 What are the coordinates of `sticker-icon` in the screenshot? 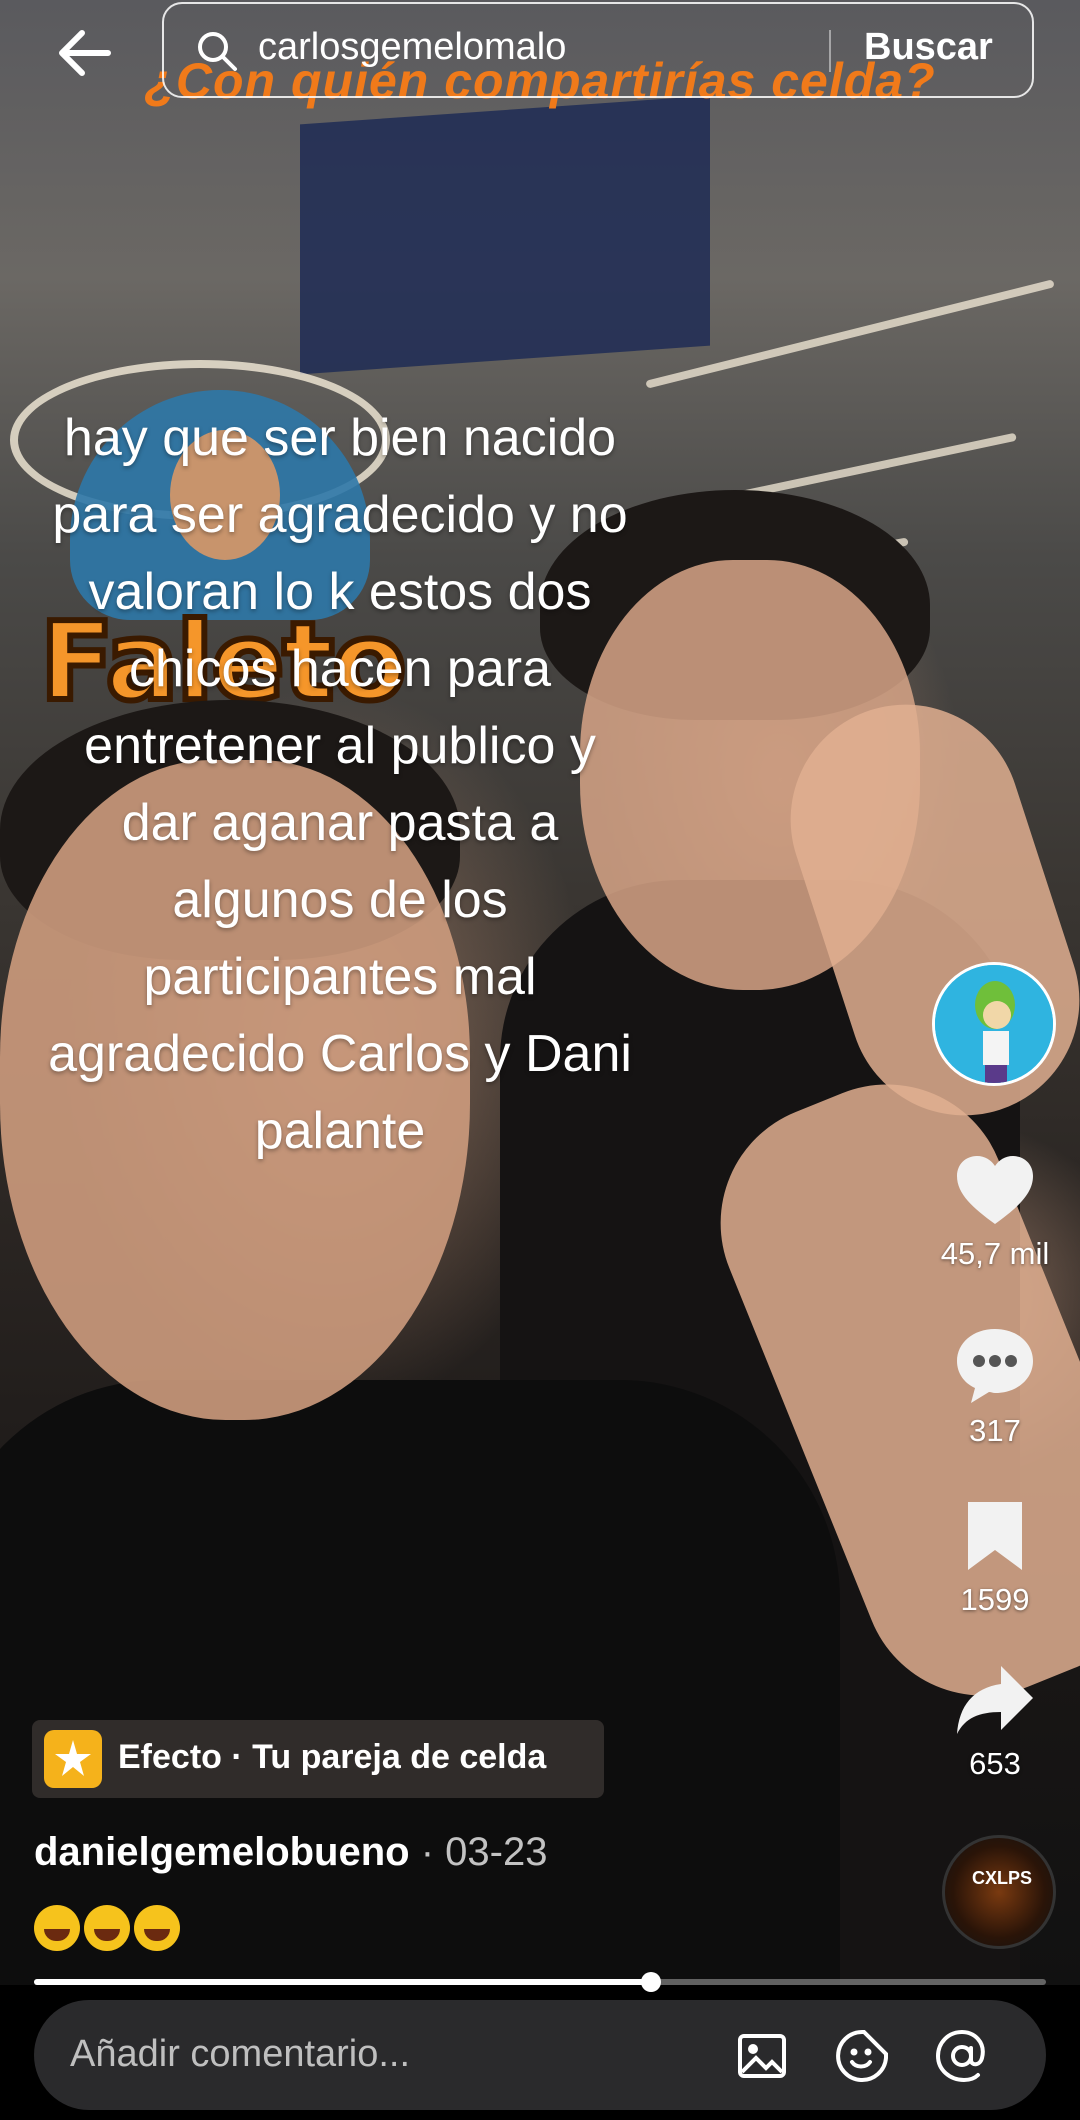 It's located at (862, 2056).